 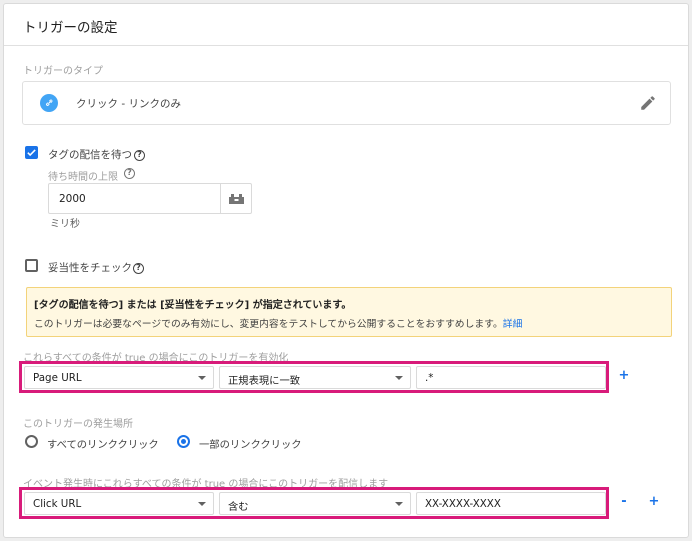 What do you see at coordinates (511, 377) in the screenshot?
I see `enable-value-input: .*` at bounding box center [511, 377].